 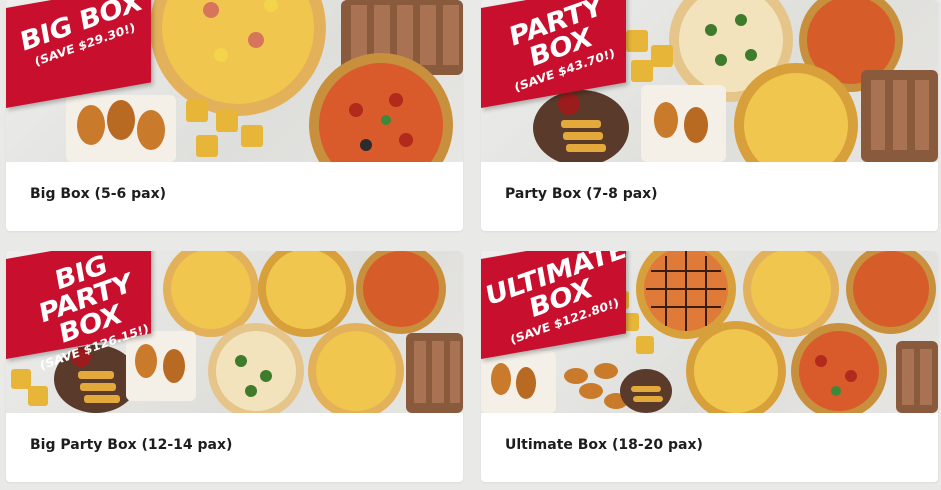 I want to click on menu-card-title: Ultimate Box (18-20 pax), so click(x=604, y=445).